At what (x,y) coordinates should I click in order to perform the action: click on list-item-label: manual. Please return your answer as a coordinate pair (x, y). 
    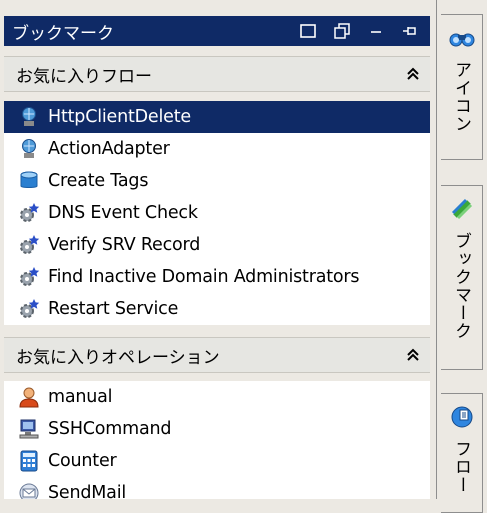
    Looking at the image, I should click on (80, 397).